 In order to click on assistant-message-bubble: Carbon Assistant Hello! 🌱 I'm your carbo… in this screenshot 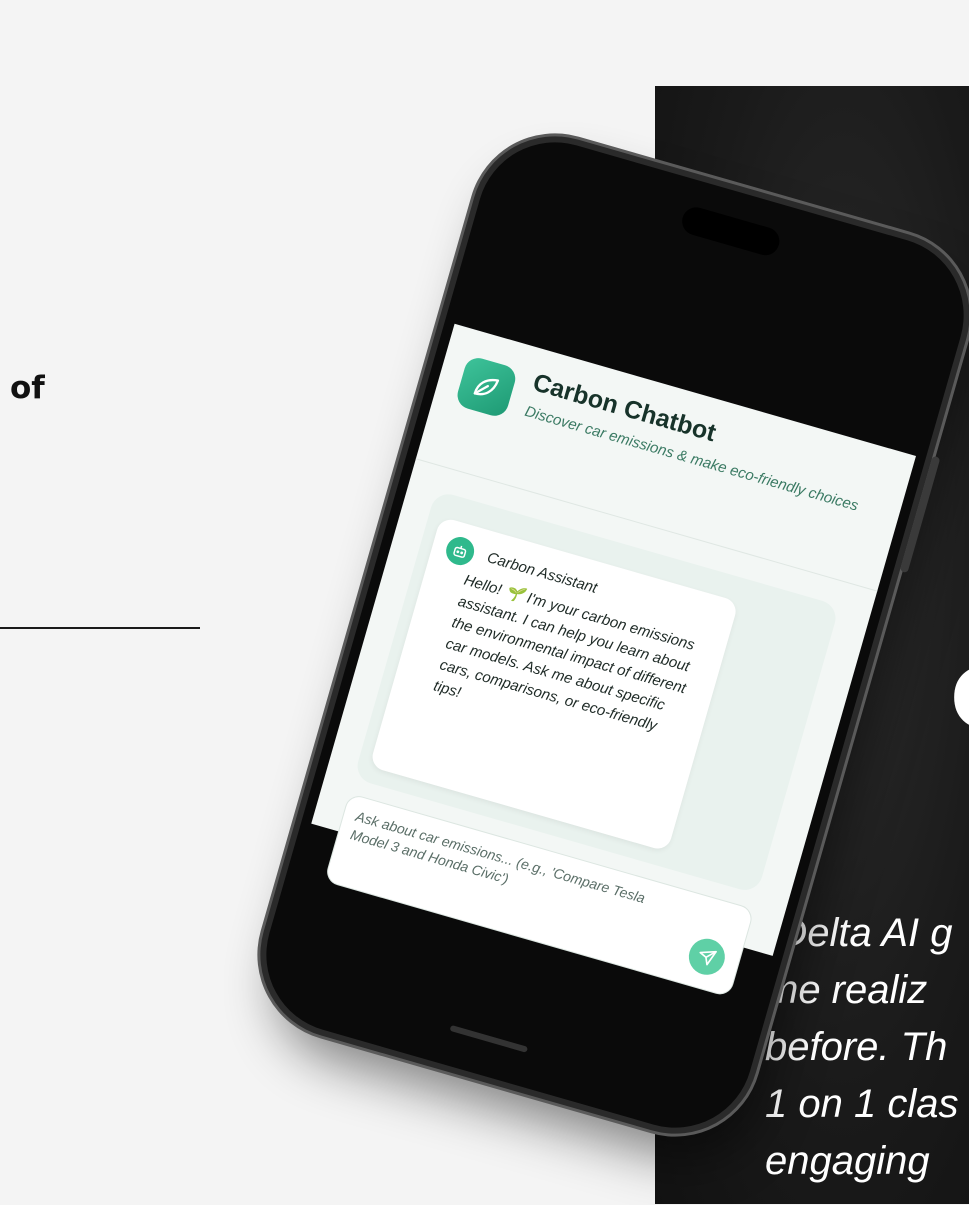, I will do `click(554, 684)`.